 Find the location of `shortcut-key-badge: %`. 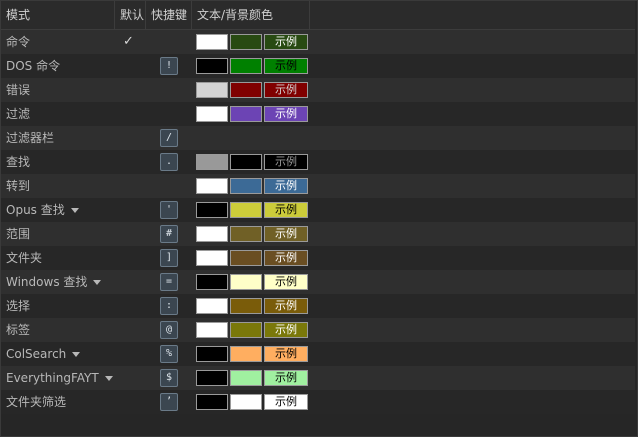

shortcut-key-badge: % is located at coordinates (169, 354).